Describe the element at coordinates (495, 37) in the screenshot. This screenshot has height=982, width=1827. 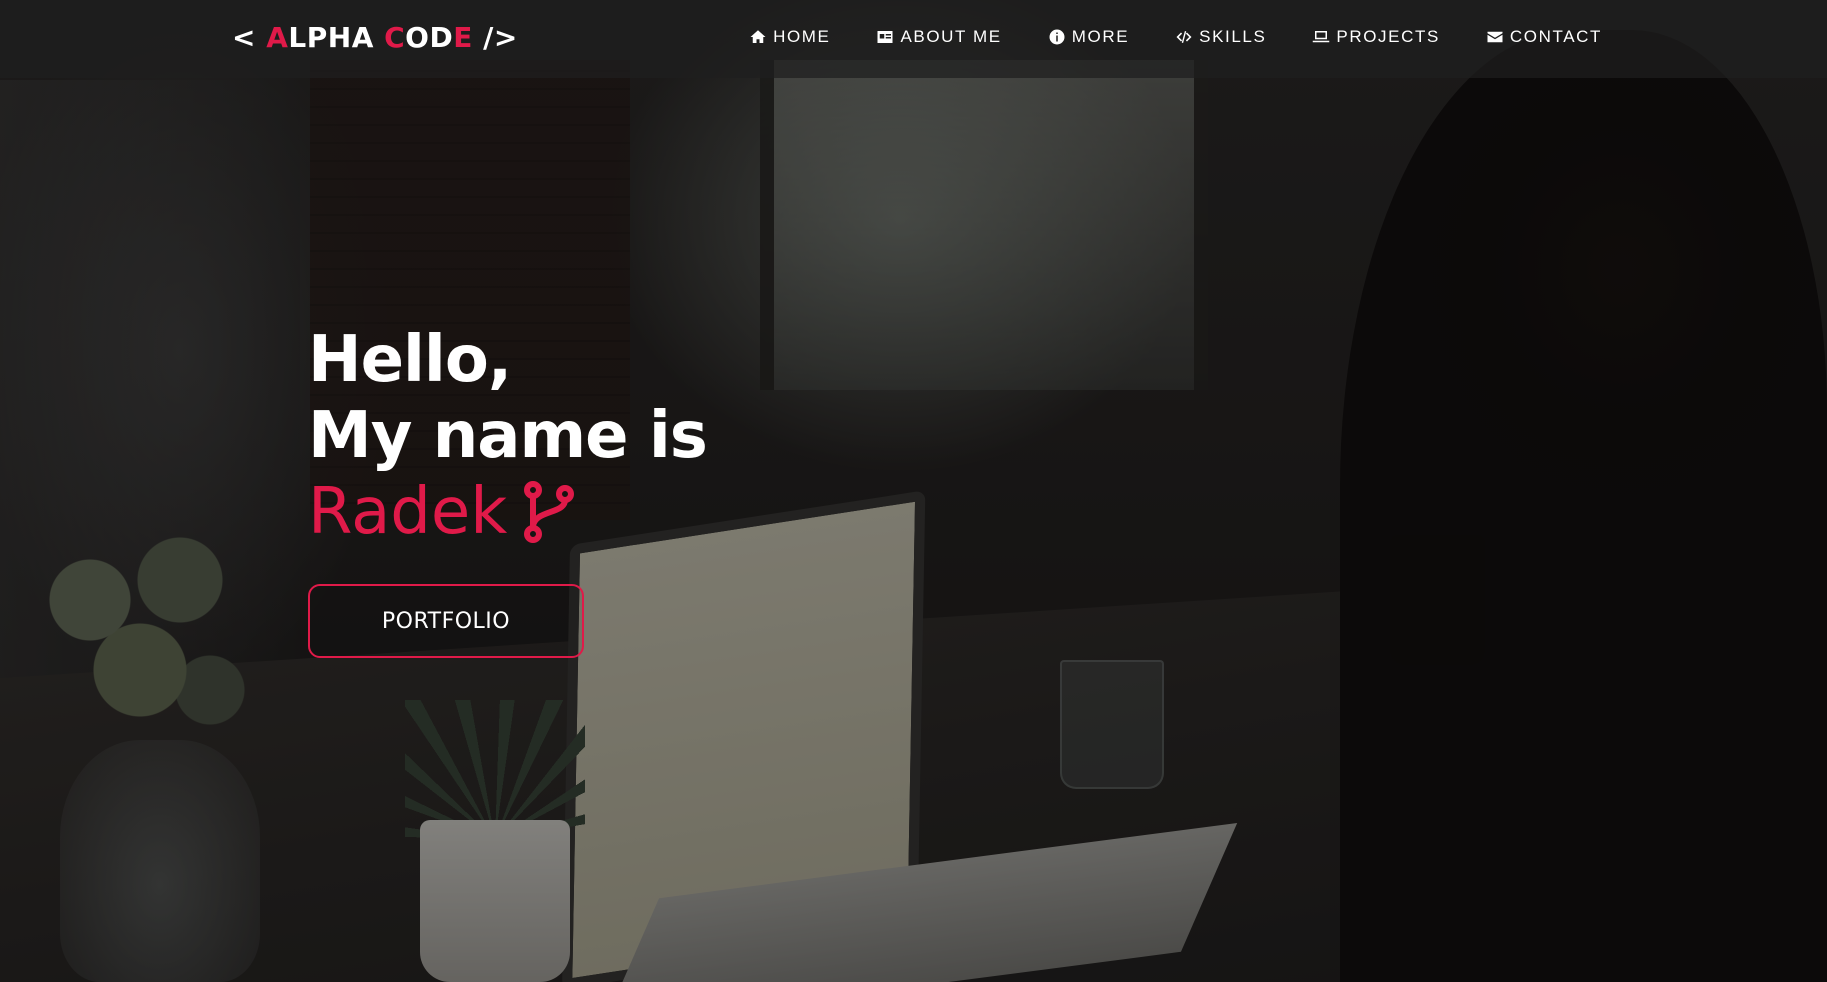
I see `brand-close-bracket: />` at that location.